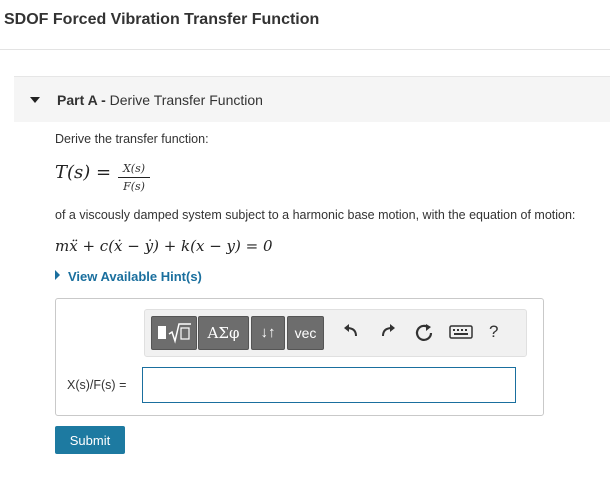  Describe the element at coordinates (329, 385) in the screenshot. I see `answer-input` at that location.